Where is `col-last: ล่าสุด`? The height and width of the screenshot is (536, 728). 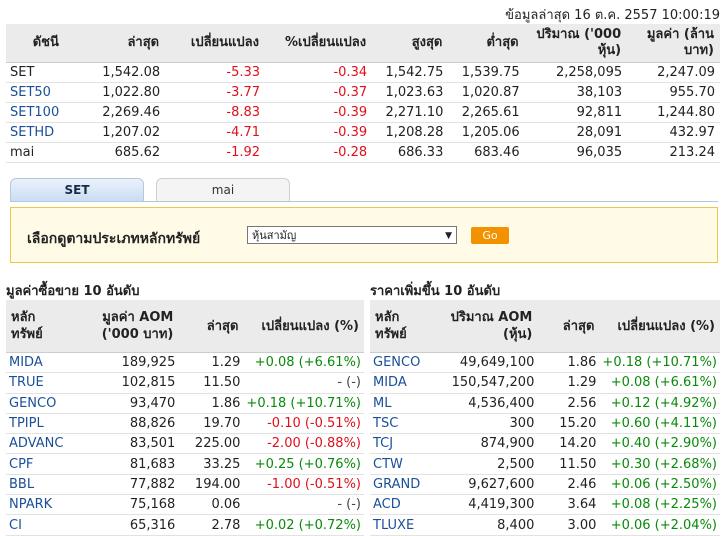 col-last: ล่าสุด is located at coordinates (211, 326).